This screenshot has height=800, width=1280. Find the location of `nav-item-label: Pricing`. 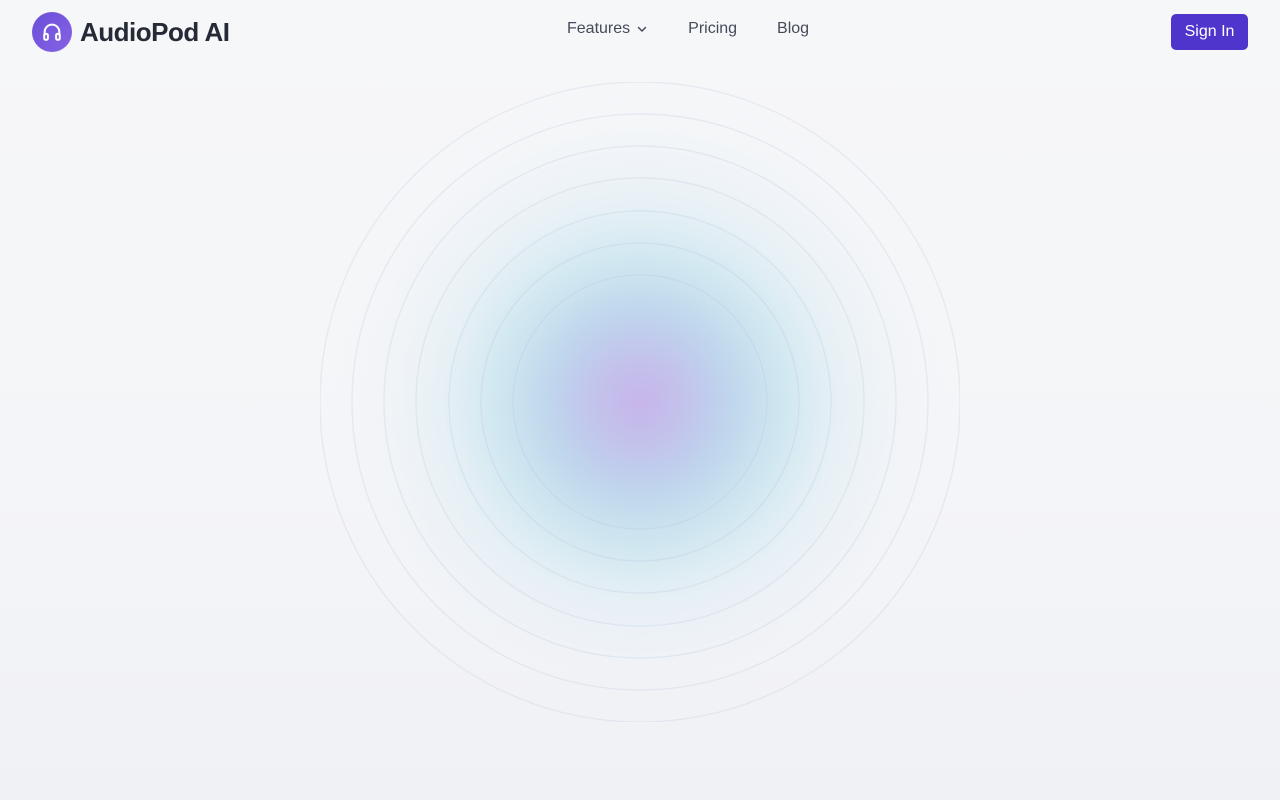

nav-item-label: Pricing is located at coordinates (713, 28).